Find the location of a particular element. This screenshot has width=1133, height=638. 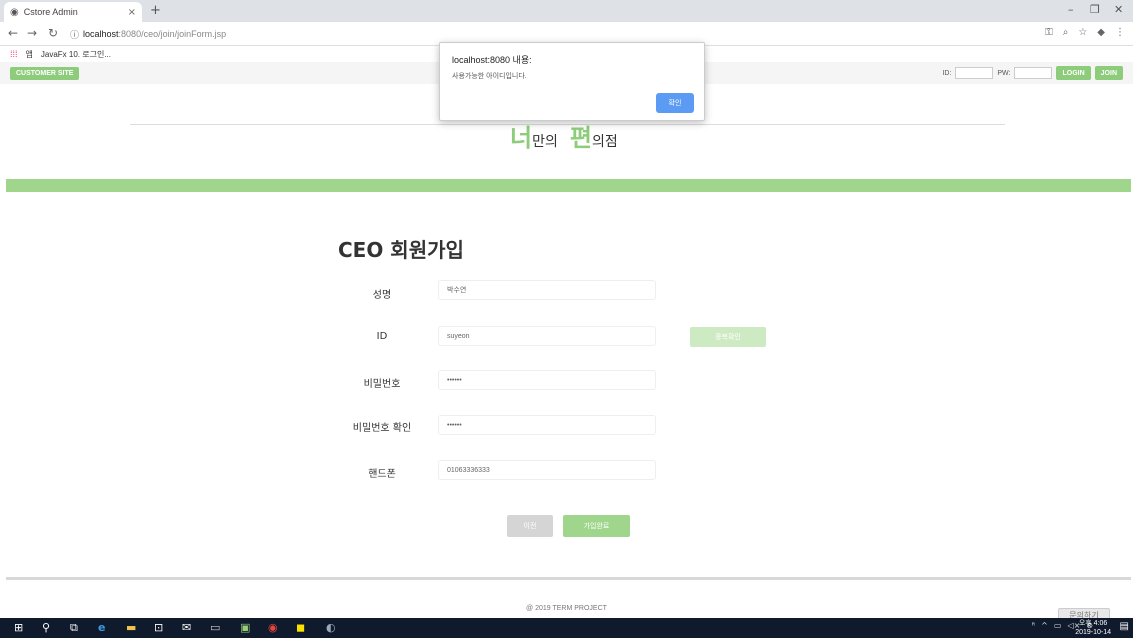

bookmark-apps: 앱 is located at coordinates (29, 54).